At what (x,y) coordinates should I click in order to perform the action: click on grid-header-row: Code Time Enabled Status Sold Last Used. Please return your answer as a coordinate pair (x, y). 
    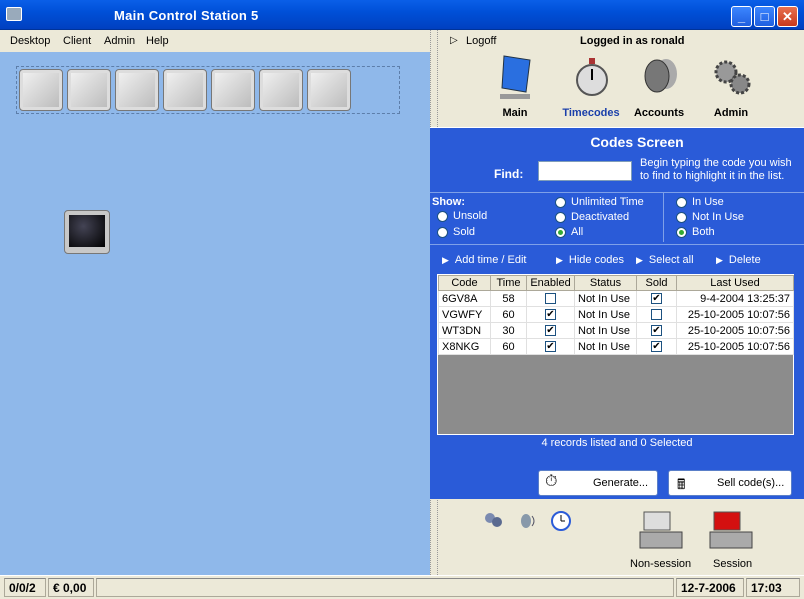
    Looking at the image, I should click on (616, 283).